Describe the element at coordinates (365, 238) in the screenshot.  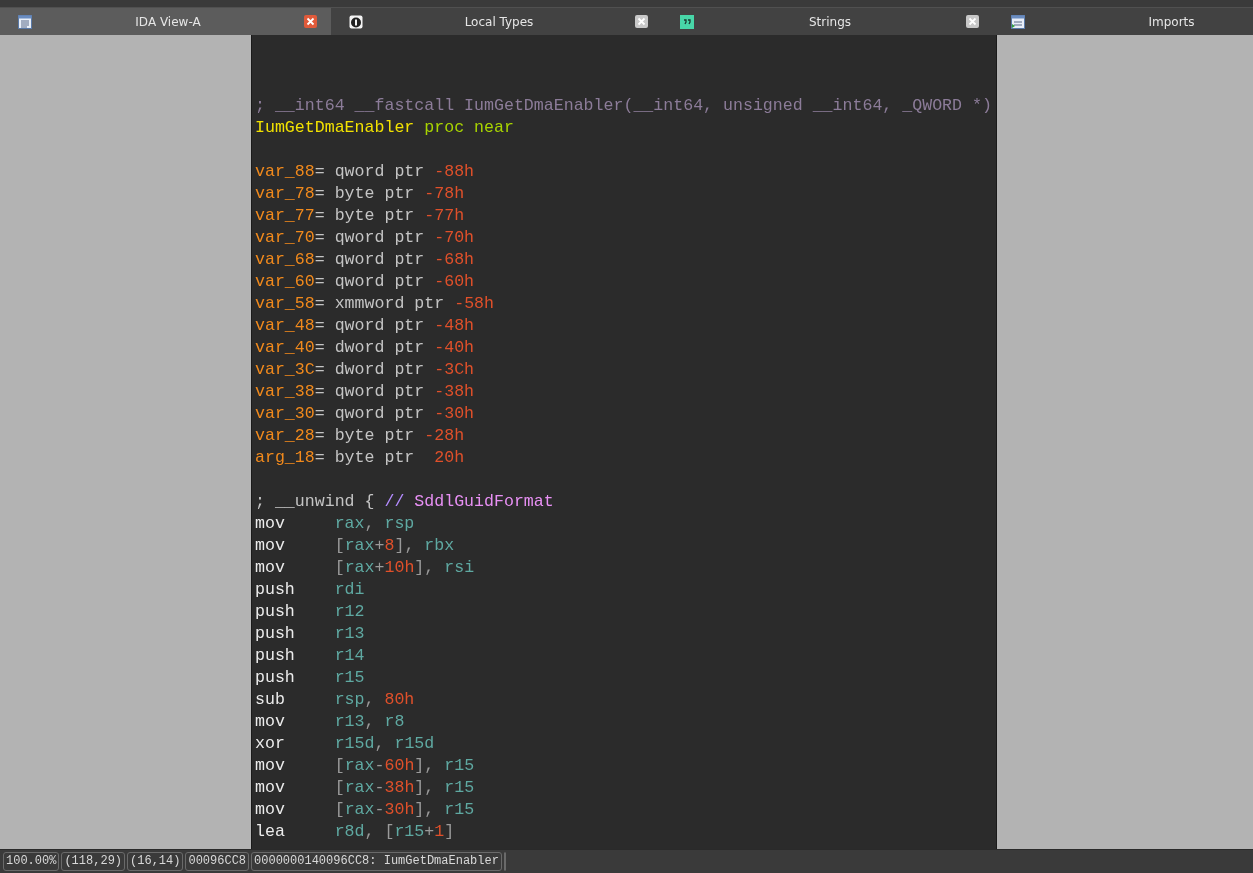
I see `code-line: var_70= qword ptr -70h` at that location.